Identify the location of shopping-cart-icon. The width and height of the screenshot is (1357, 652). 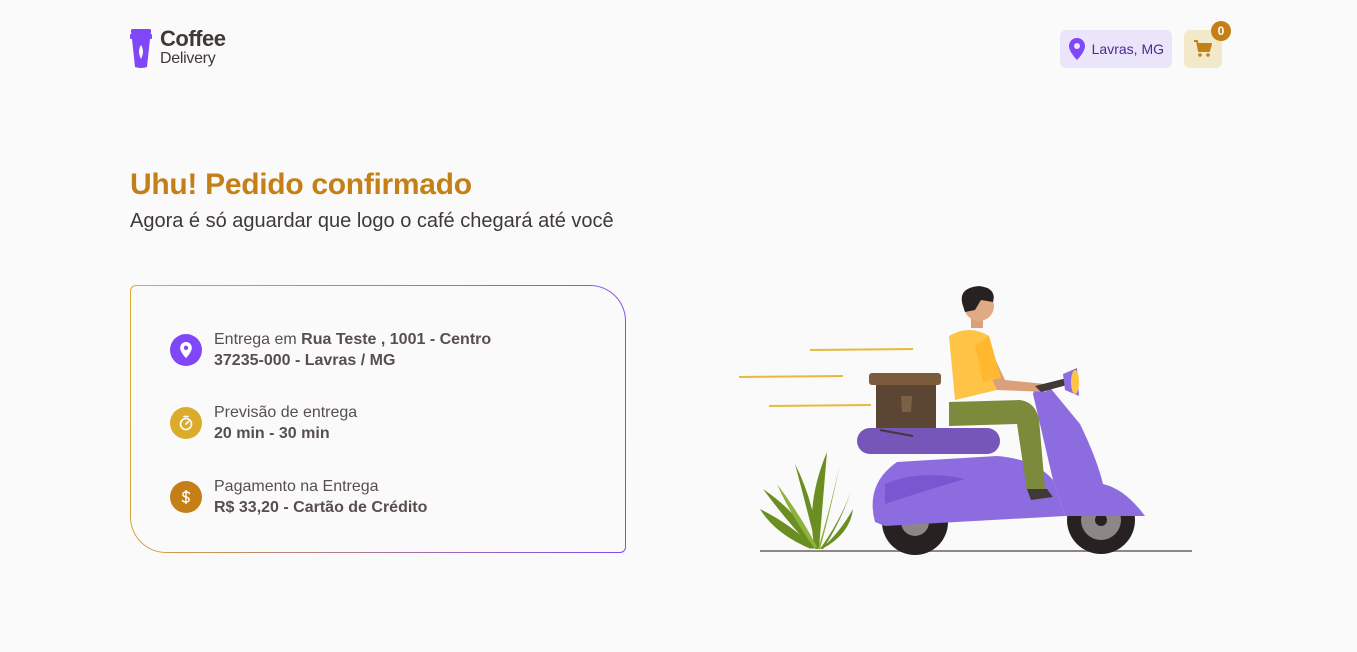
(1203, 48).